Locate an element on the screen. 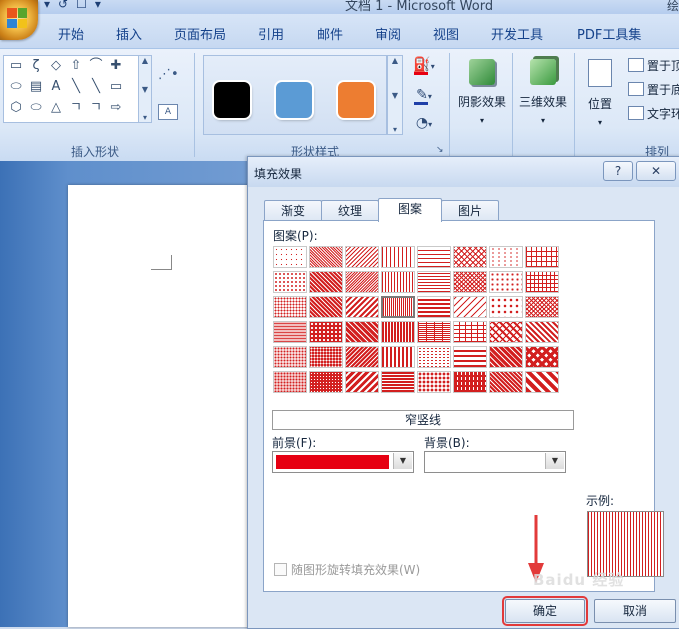 The image size is (679, 629). undo-icon: ↺ is located at coordinates (63, 5).